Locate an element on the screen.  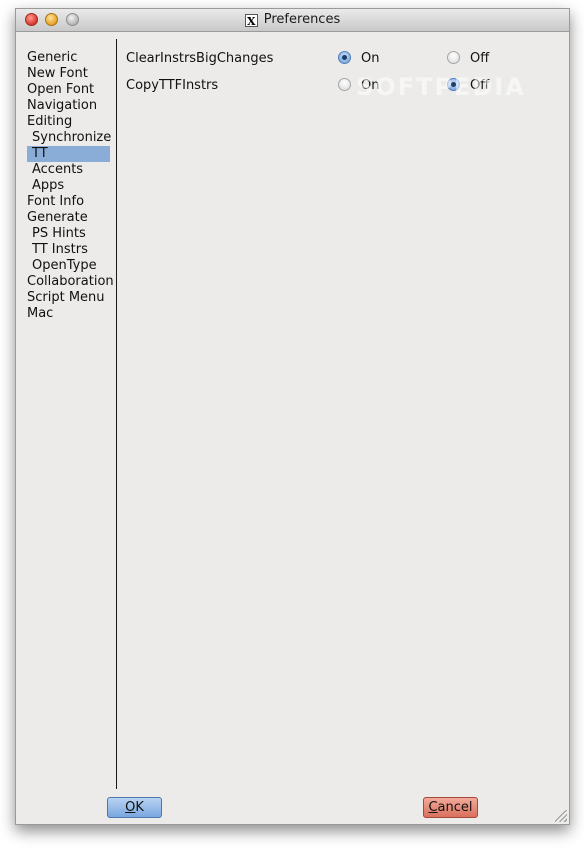
sidebar-item-collaboration: Collaboration is located at coordinates (70, 282).